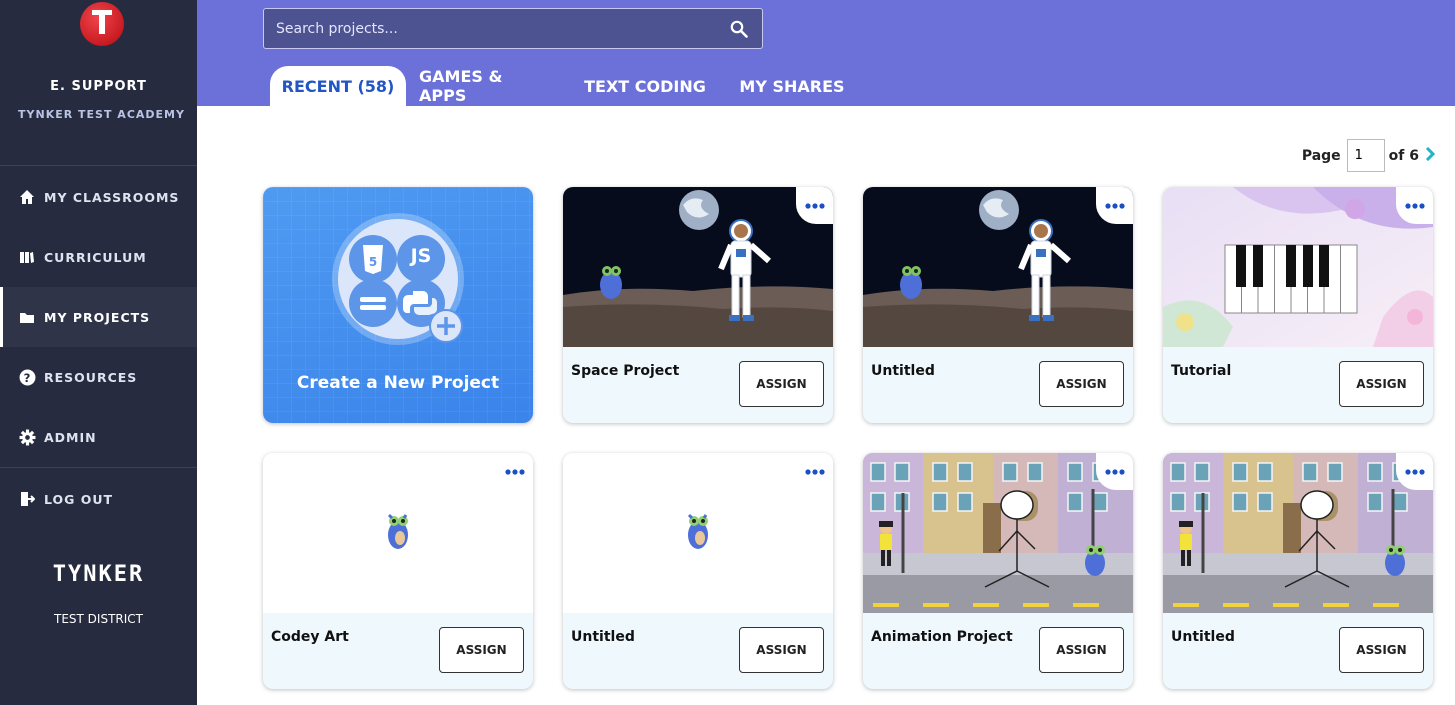  What do you see at coordinates (792, 86) in the screenshot?
I see `tab-my-shares: MY SHARES` at bounding box center [792, 86].